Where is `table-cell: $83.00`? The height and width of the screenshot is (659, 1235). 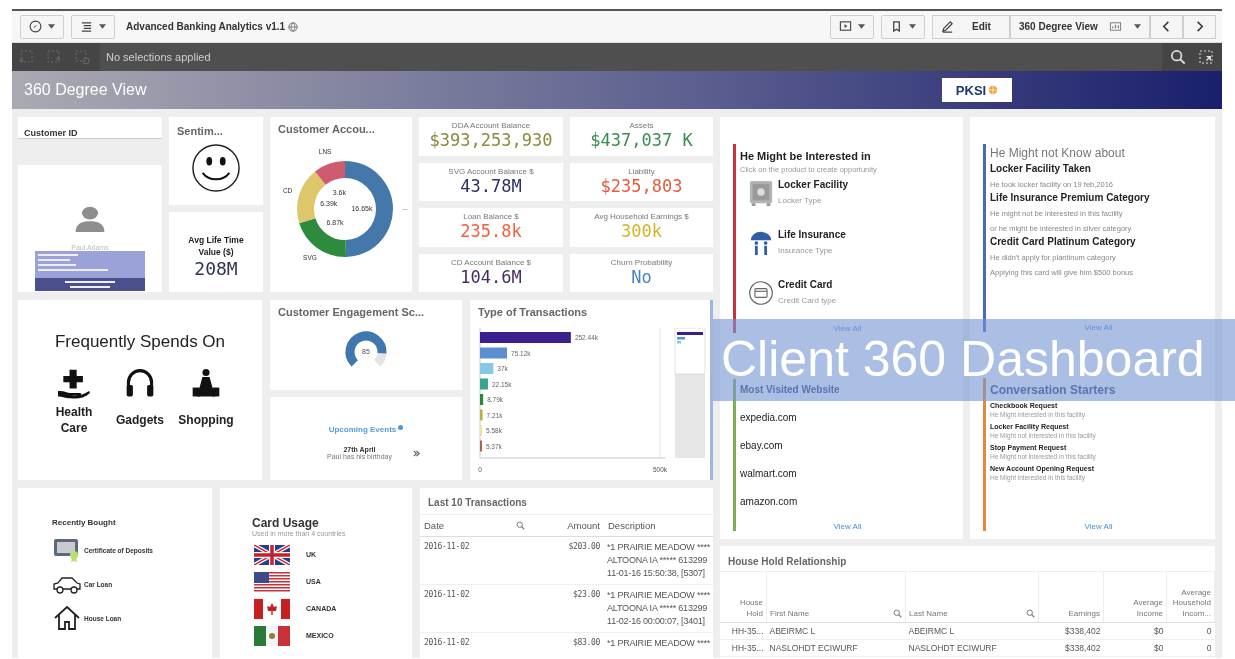 table-cell: $83.00 is located at coordinates (566, 645).